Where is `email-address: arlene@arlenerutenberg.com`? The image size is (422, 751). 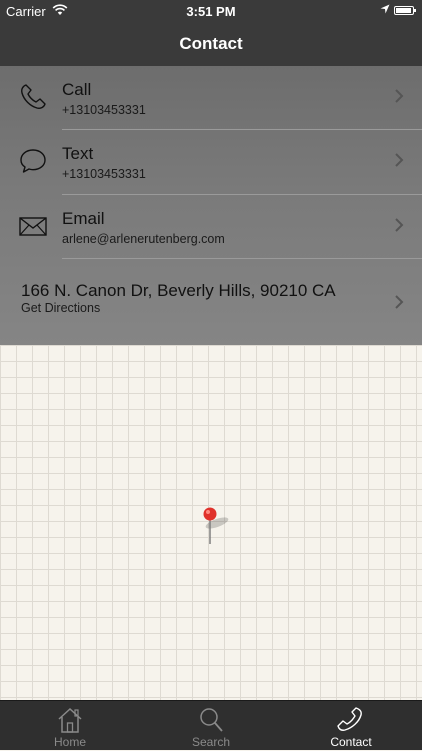
email-address: arlene@arlenerutenberg.com is located at coordinates (143, 239).